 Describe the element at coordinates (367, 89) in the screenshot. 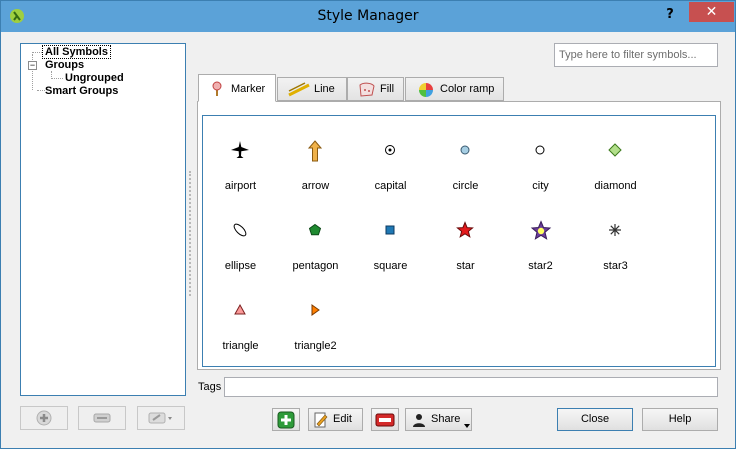

I see `fill-icon` at that location.